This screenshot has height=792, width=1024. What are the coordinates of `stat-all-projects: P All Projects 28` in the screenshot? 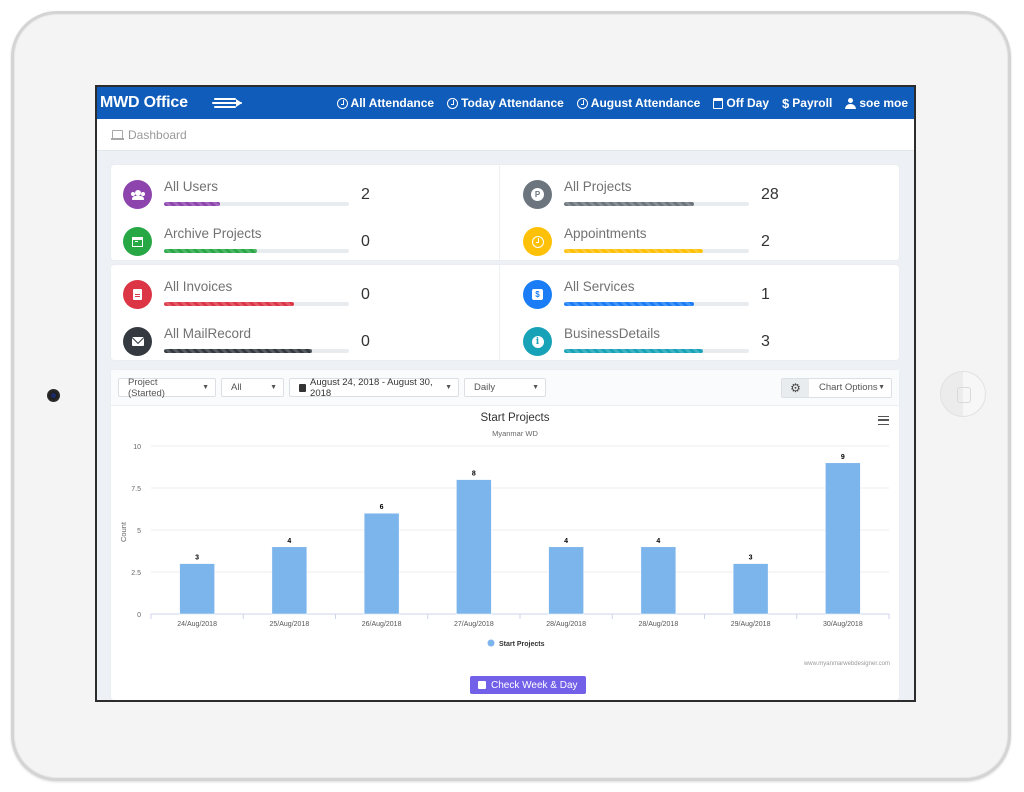 It's located at (711, 196).